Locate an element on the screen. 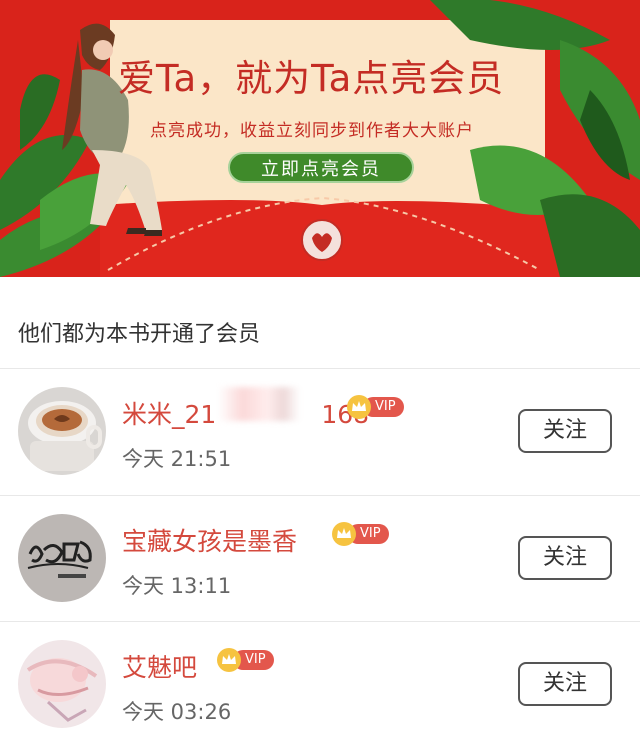  redaction-blur is located at coordinates (259, 404).